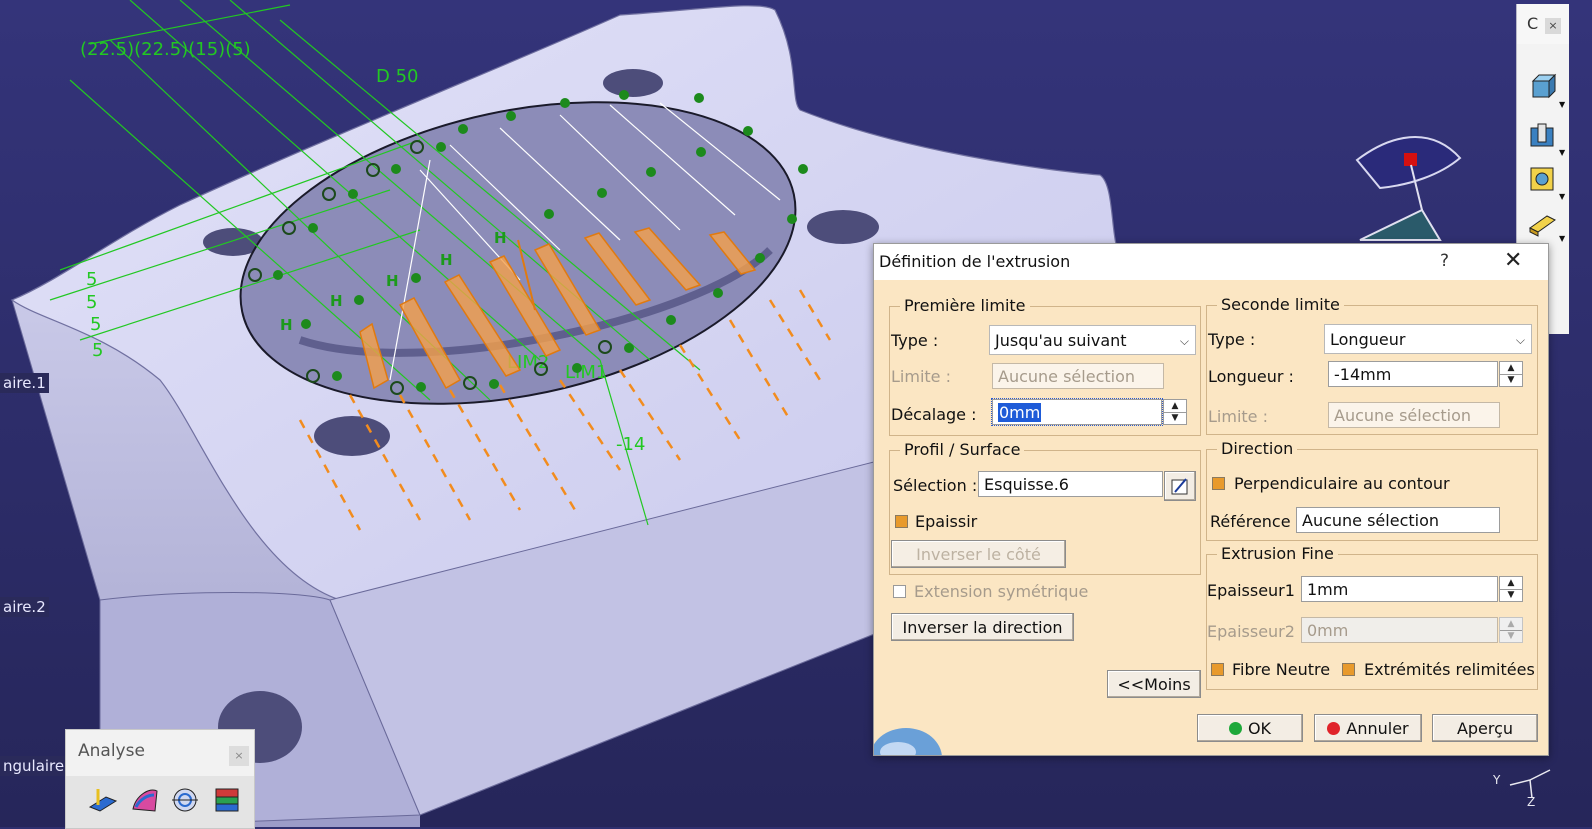 This screenshot has width=1592, height=829. Describe the element at coordinates (975, 261) in the screenshot. I see `dialog-title: Définition de l'extrusion` at that location.